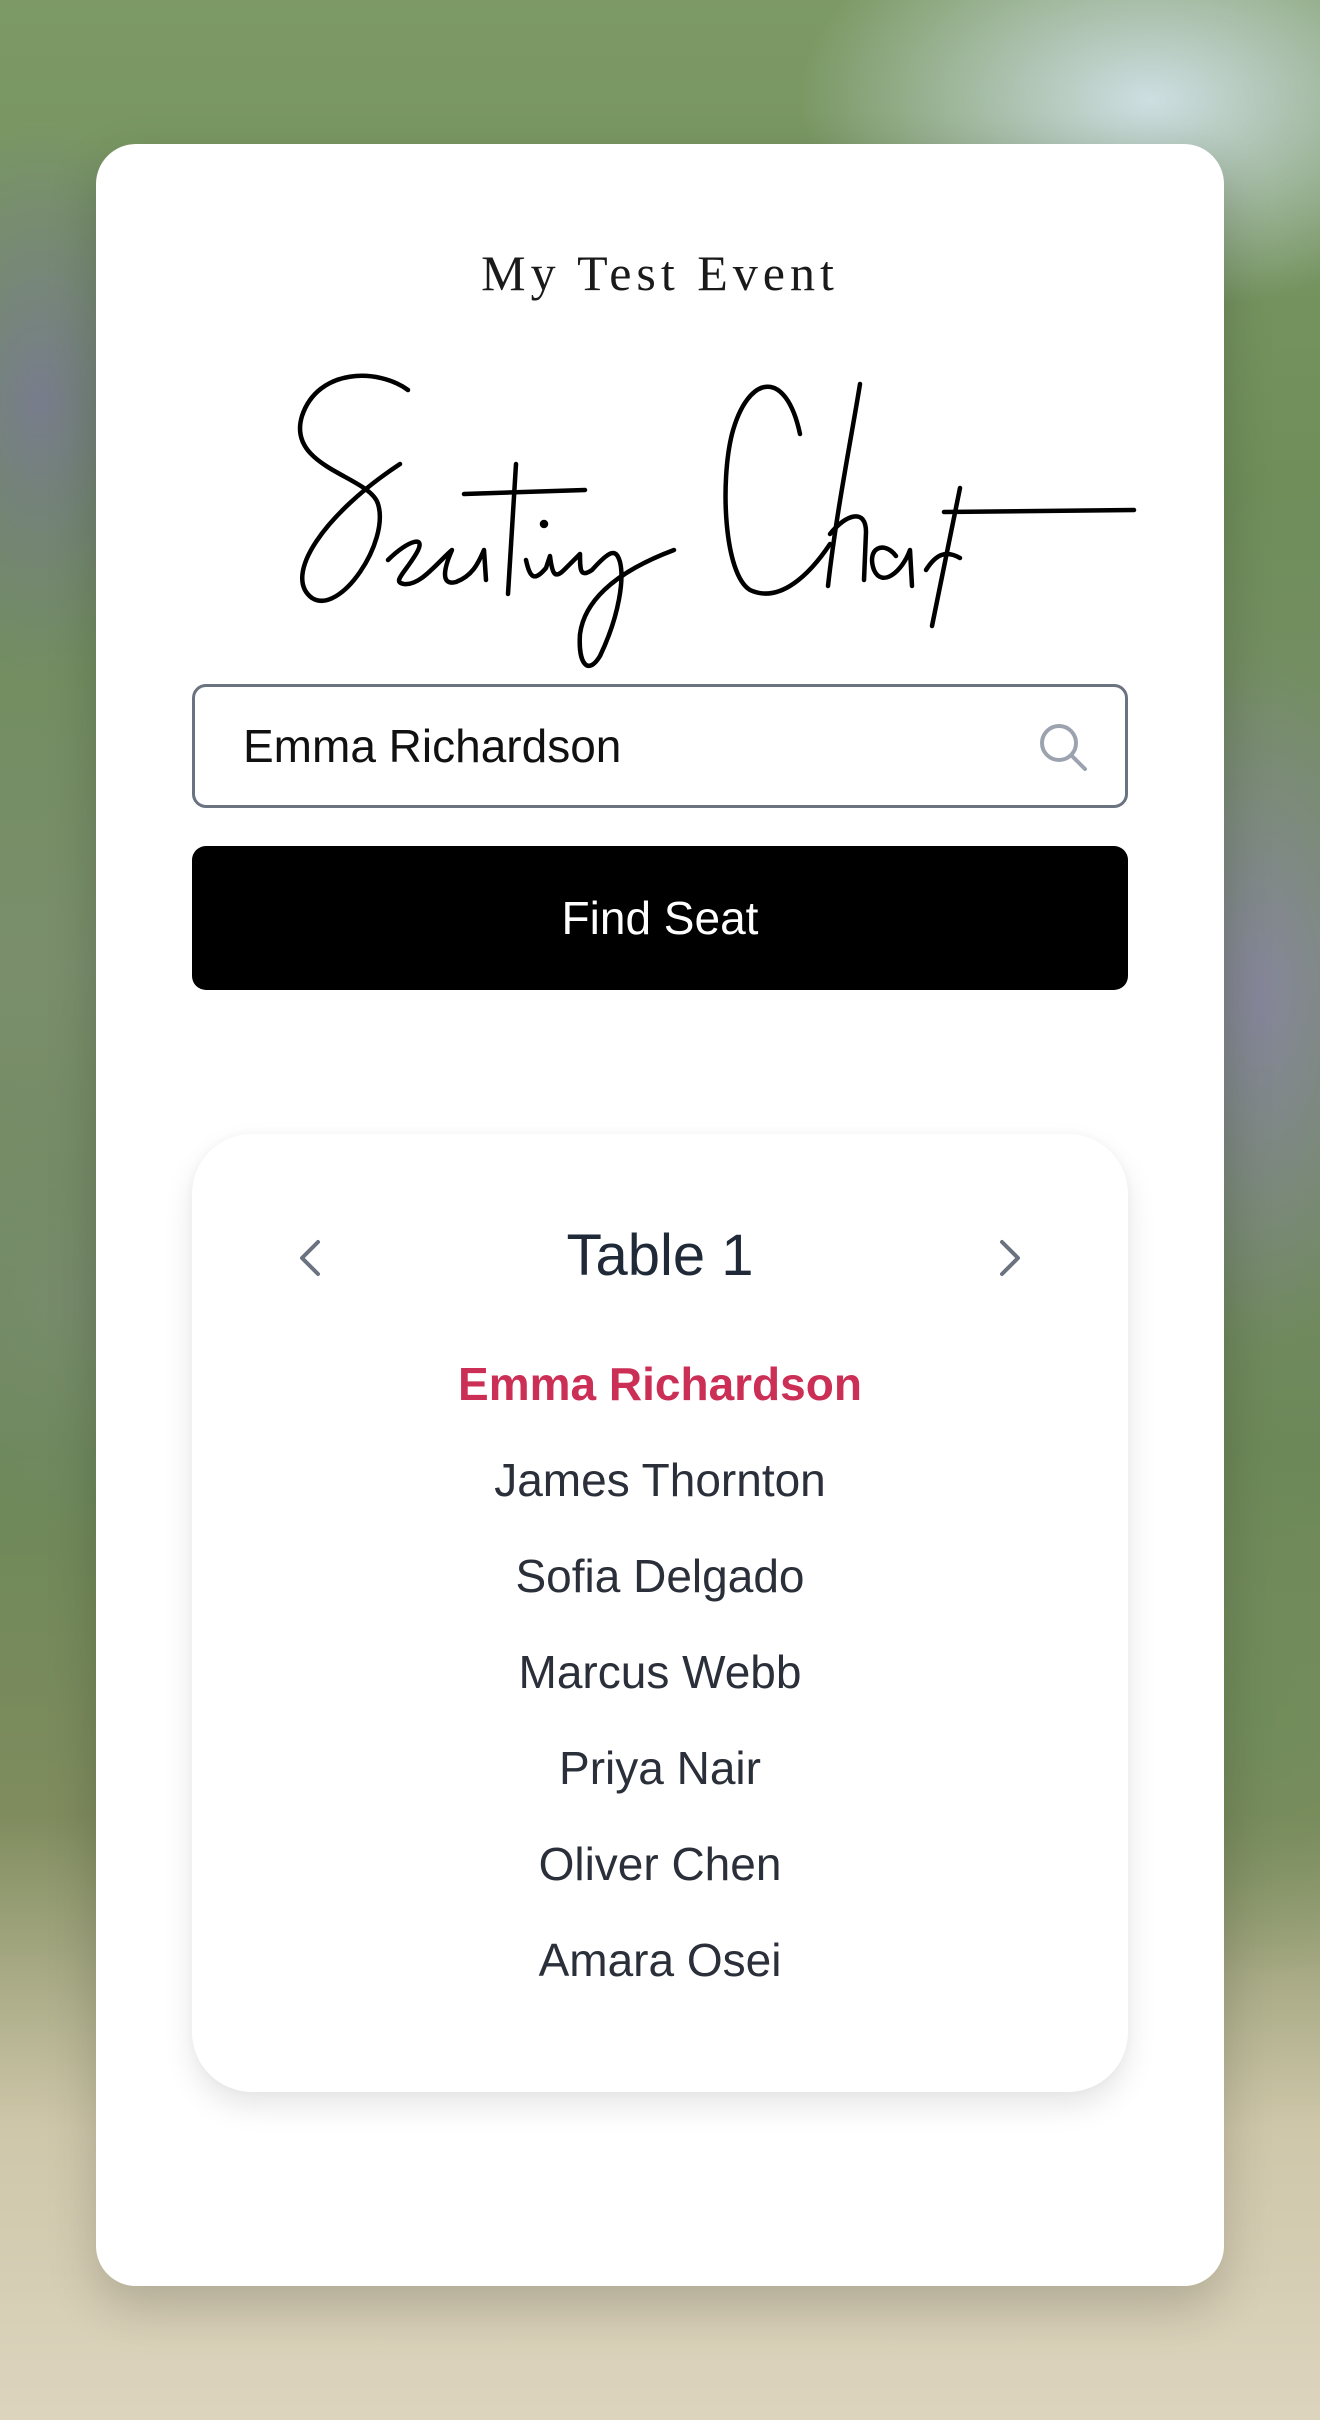 The image size is (1320, 2420). What do you see at coordinates (623, 746) in the screenshot?
I see `search-input` at bounding box center [623, 746].